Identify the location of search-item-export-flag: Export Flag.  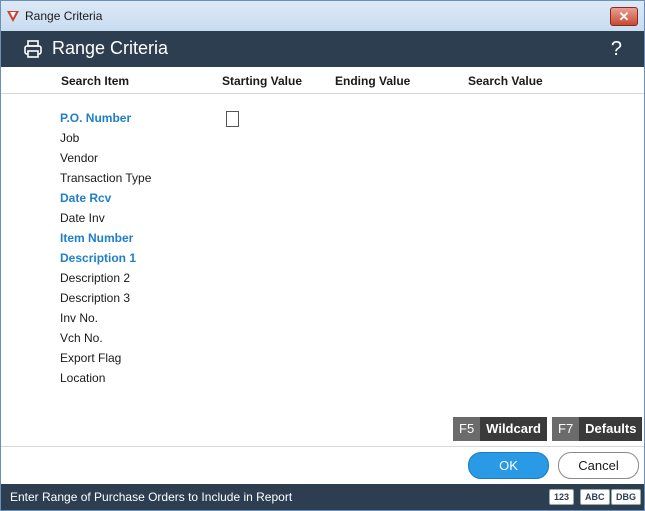
(90, 358).